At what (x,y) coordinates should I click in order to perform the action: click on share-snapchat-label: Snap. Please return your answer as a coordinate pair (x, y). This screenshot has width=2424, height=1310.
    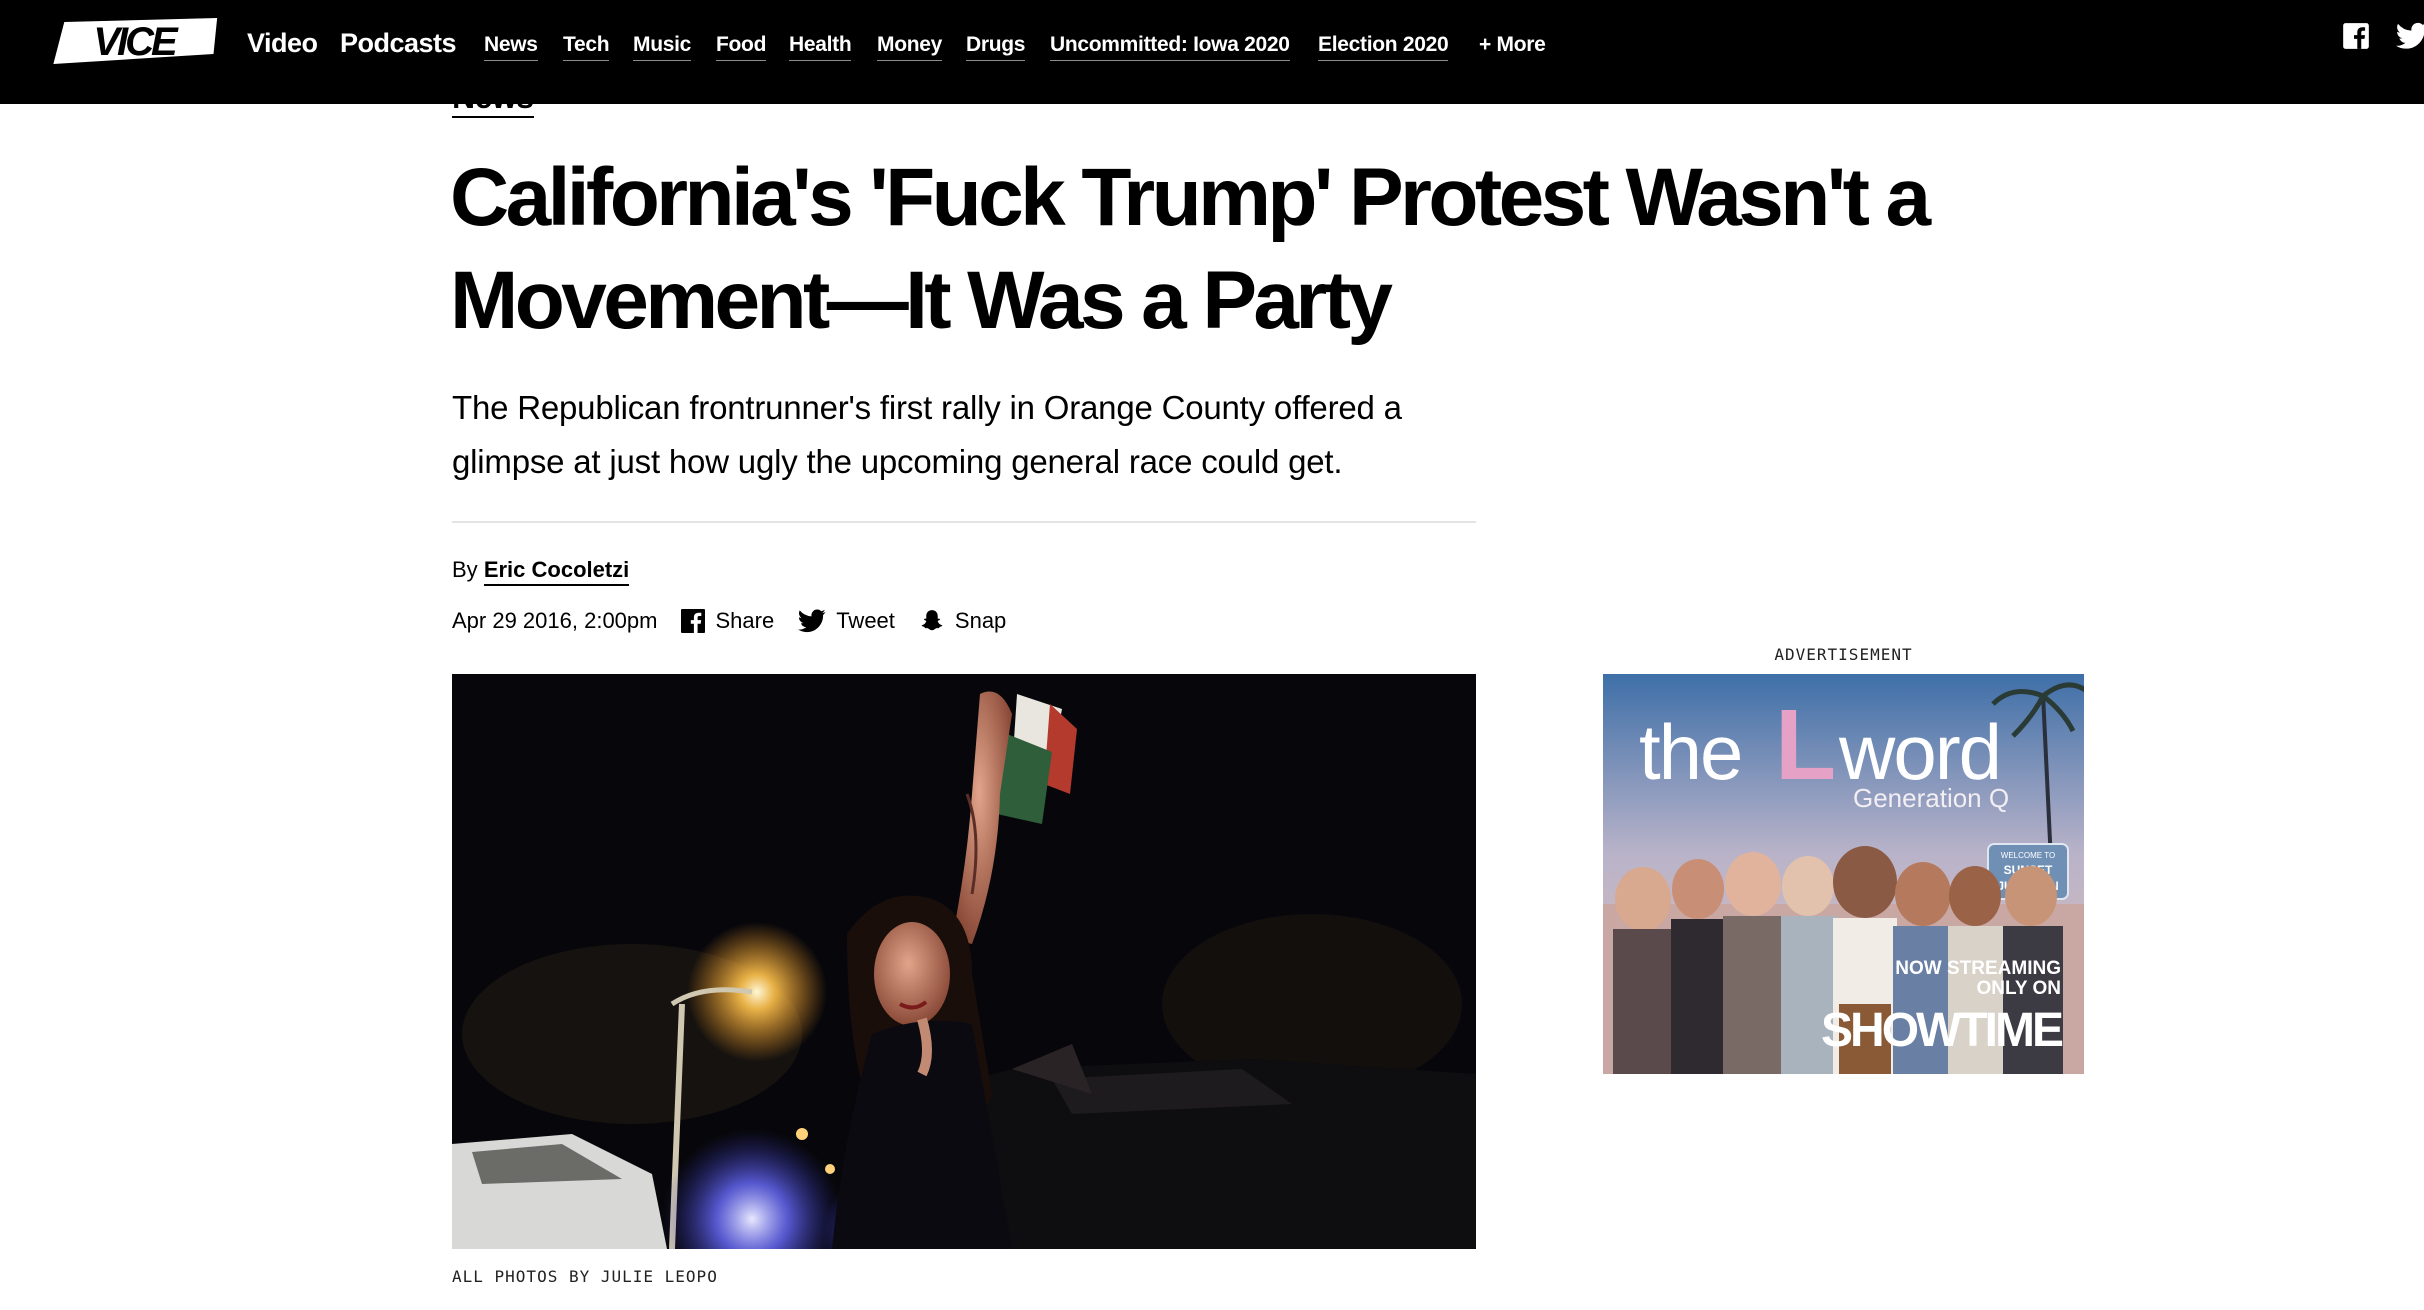
    Looking at the image, I should click on (980, 620).